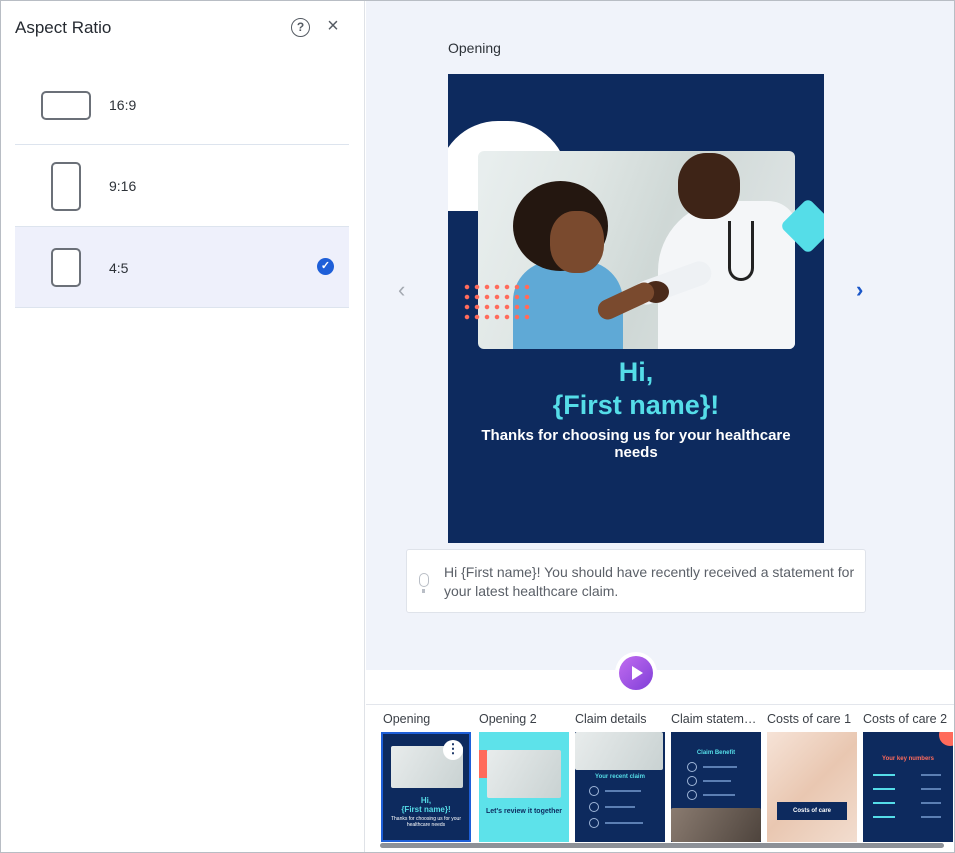 The image size is (955, 853). I want to click on thumbnail-caption: Let's review it together, so click(524, 811).